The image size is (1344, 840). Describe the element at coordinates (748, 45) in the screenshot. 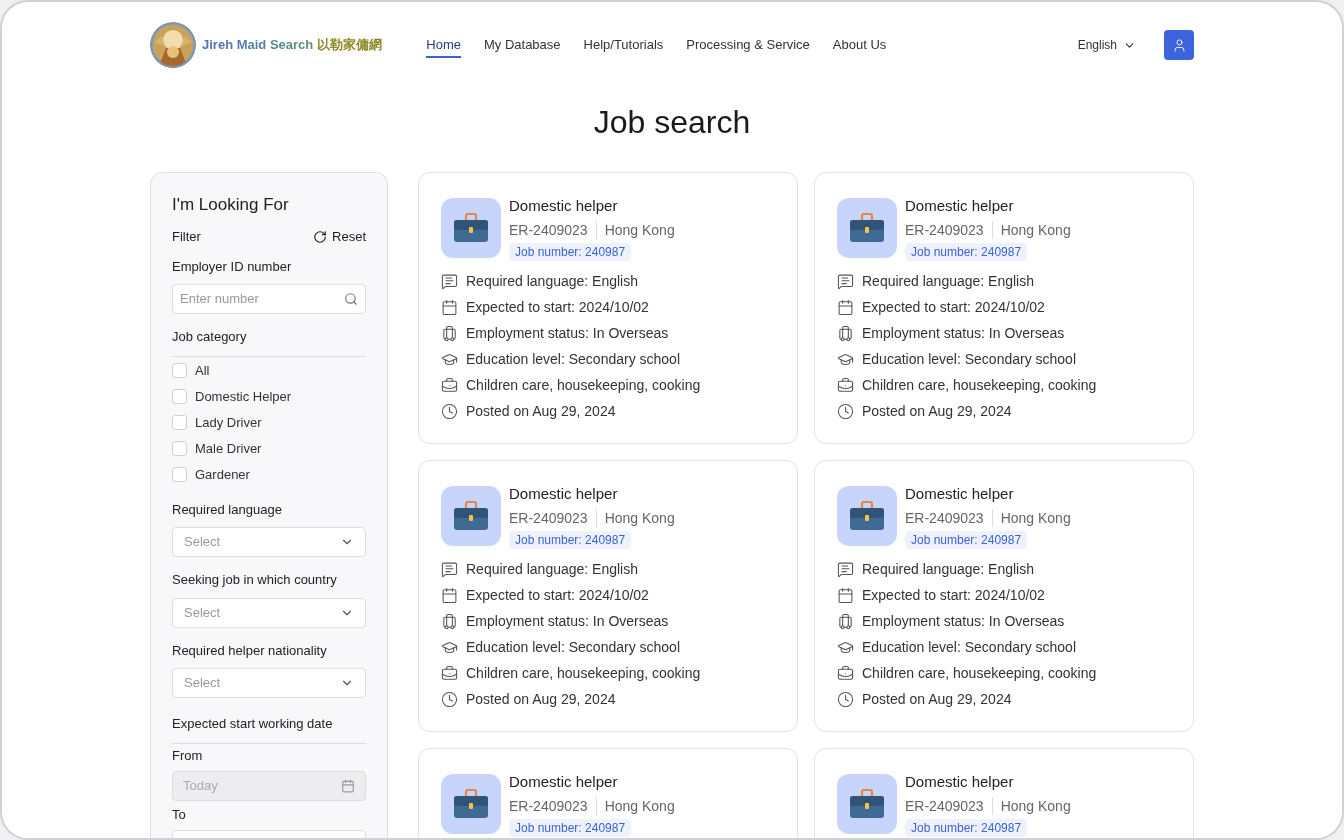

I see `nav-link: Processing & Service` at that location.